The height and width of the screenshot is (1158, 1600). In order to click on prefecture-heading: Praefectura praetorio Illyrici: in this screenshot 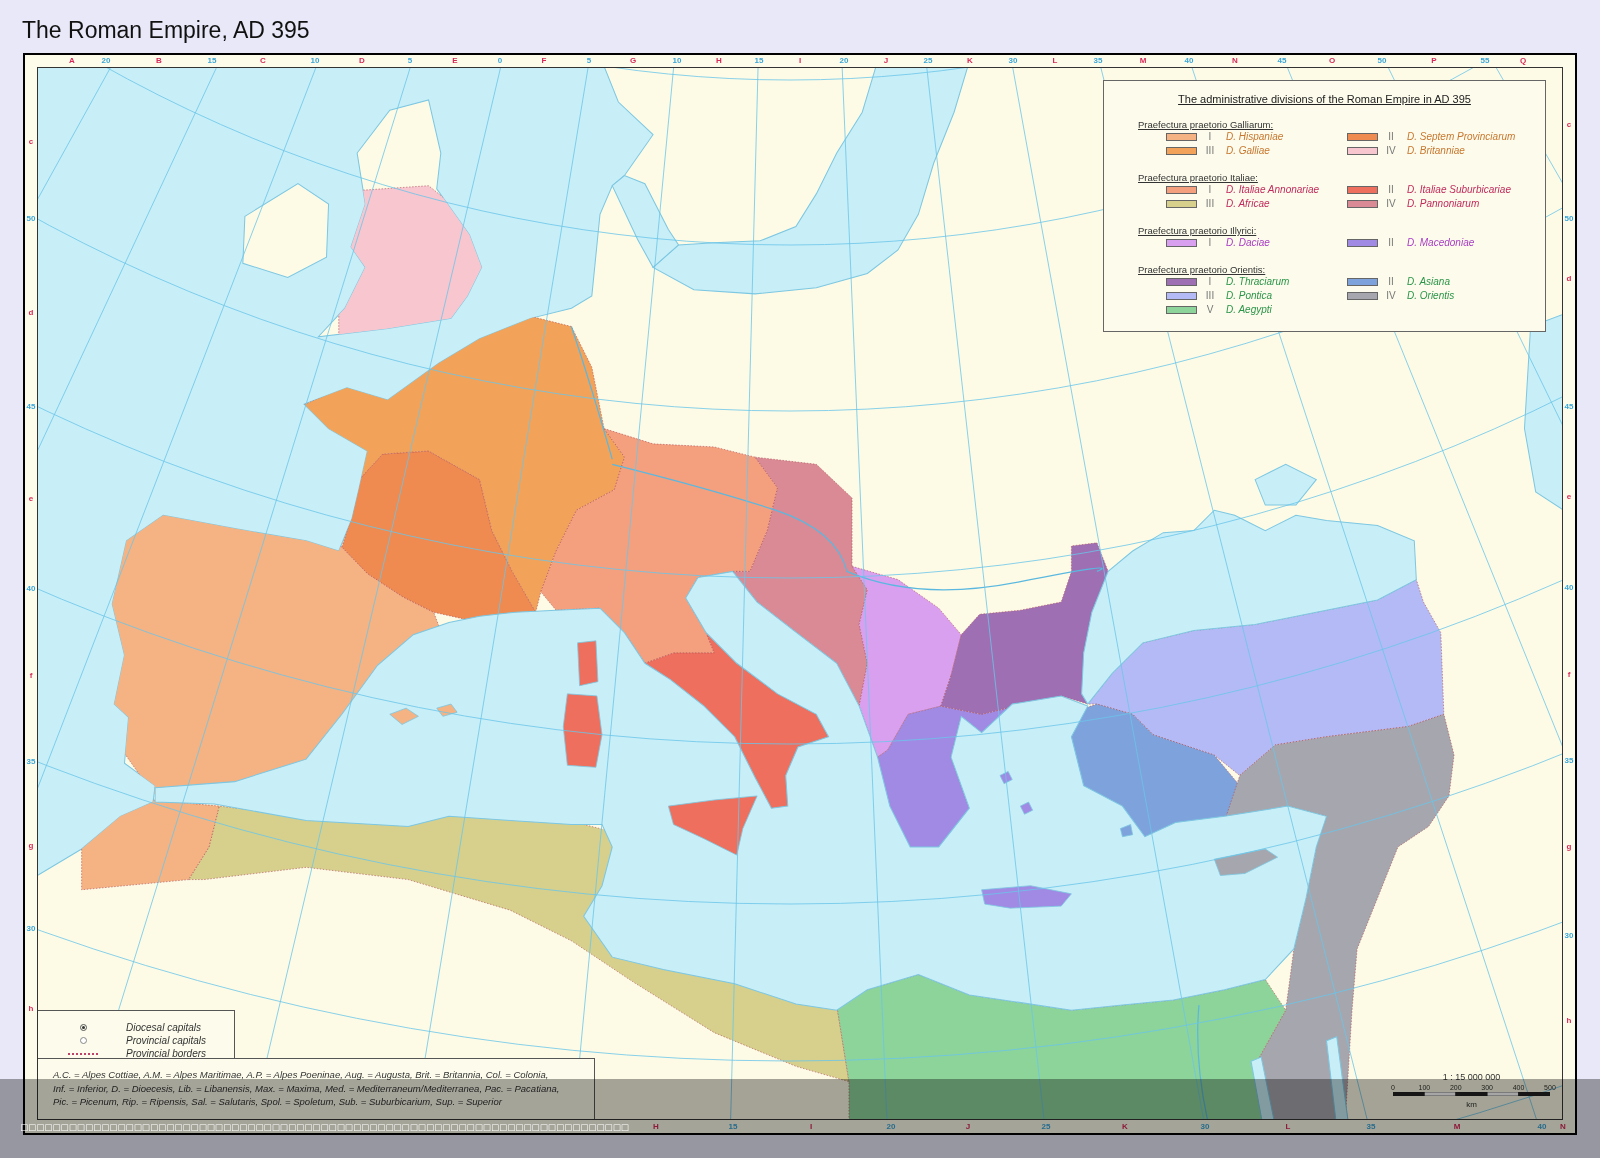, I will do `click(1197, 230)`.